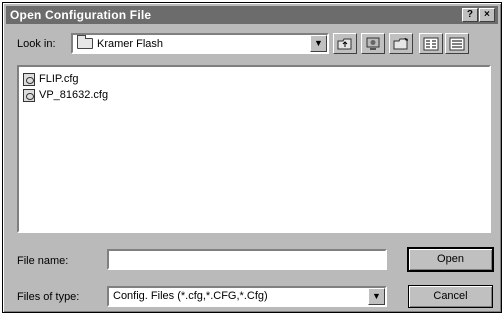  Describe the element at coordinates (130, 43) in the screenshot. I see `look-in-value: Kramer Flash` at that location.